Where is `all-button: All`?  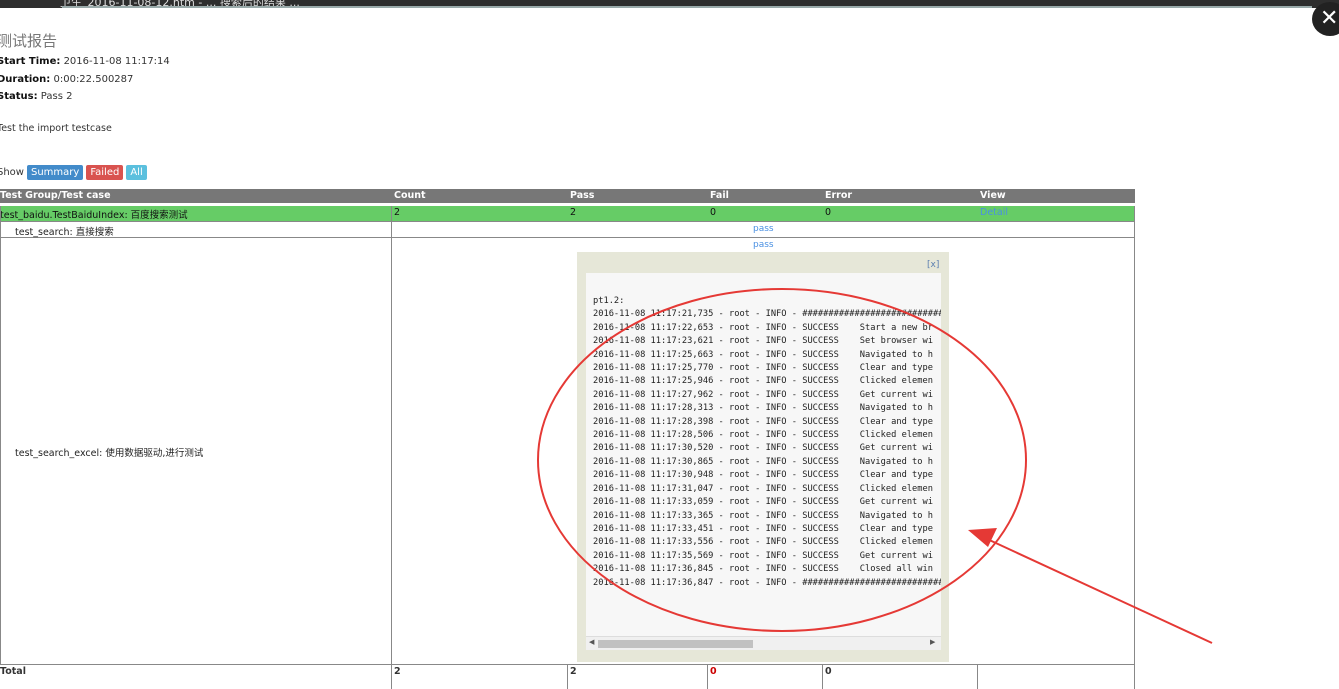
all-button: All is located at coordinates (136, 172).